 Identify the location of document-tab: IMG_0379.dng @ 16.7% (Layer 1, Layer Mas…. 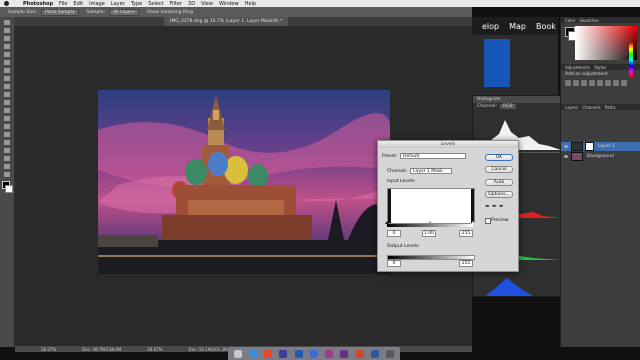
(226, 21).